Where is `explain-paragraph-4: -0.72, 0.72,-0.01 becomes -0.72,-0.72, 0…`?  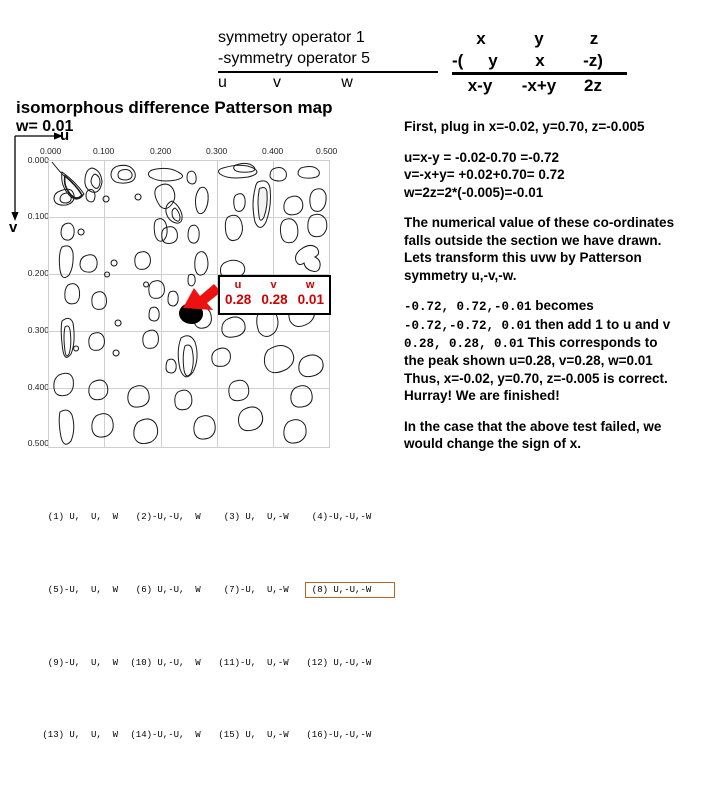 explain-paragraph-4: -0.72, 0.72,-0.01 becomes -0.72,-0.72, 0… is located at coordinates (562, 350).